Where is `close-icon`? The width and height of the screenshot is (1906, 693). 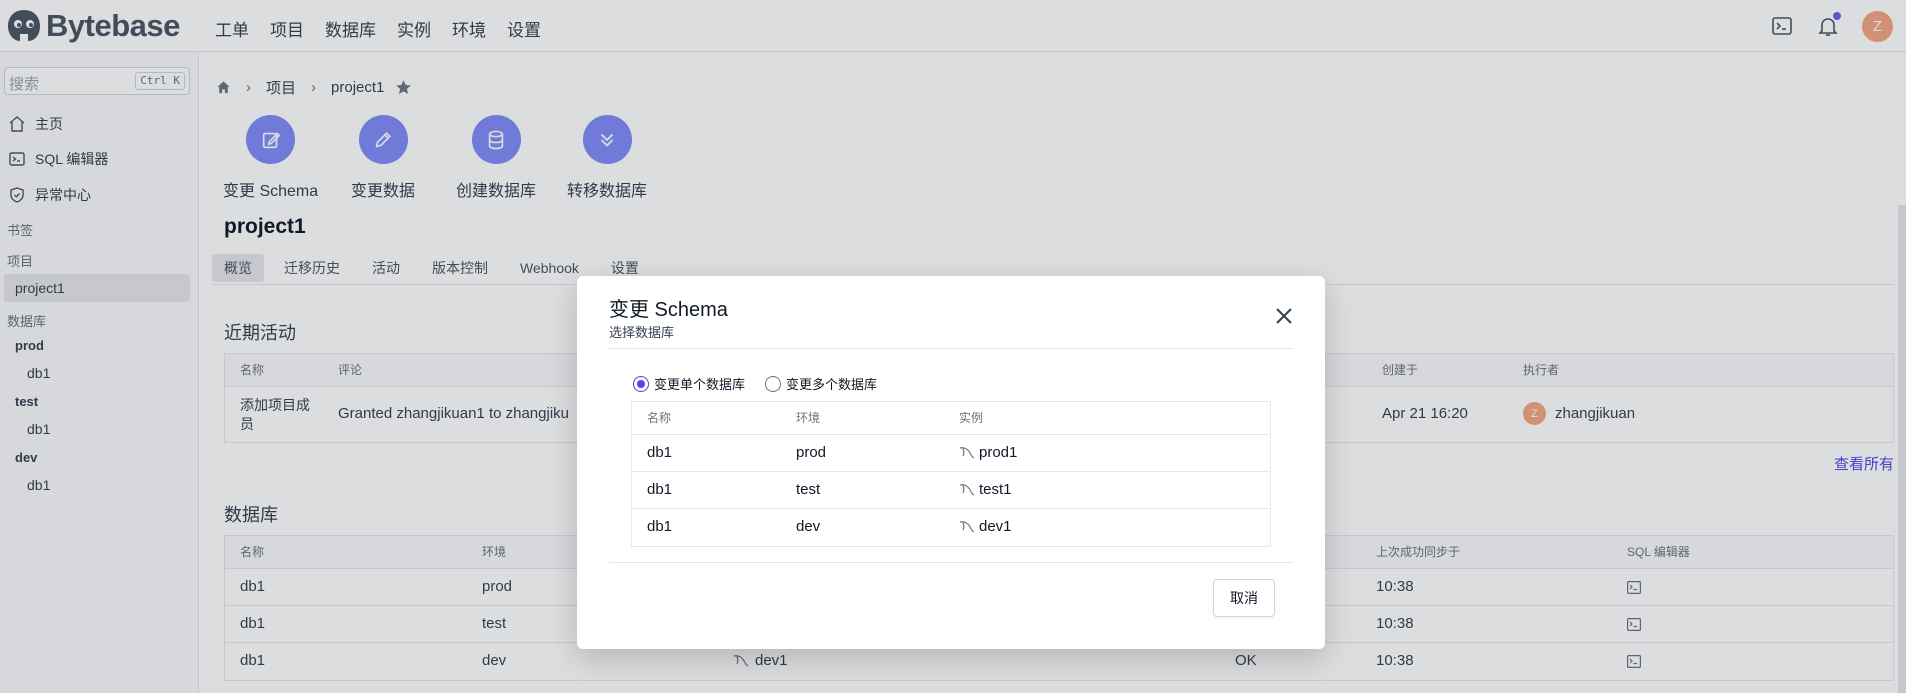
close-icon is located at coordinates (1284, 316).